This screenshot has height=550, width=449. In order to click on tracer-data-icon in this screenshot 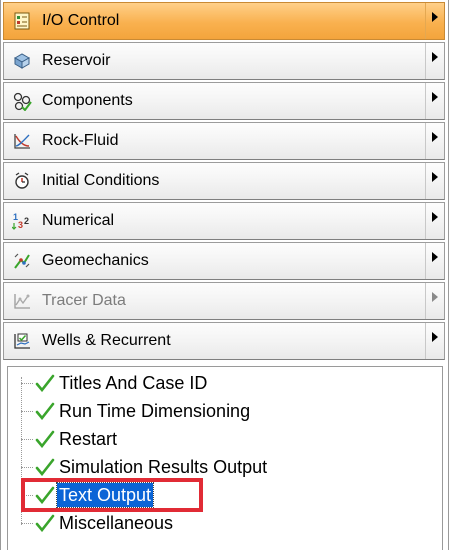, I will do `click(22, 301)`.